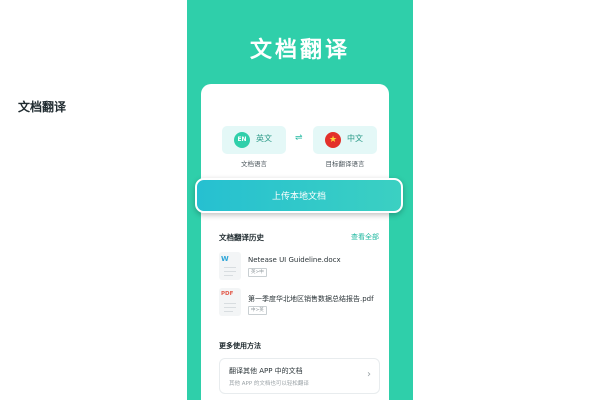 Image resolution: width=600 pixels, height=400 pixels. I want to click on method-subtitle: 其他 APP 的文档也可以轻松翻译, so click(269, 384).